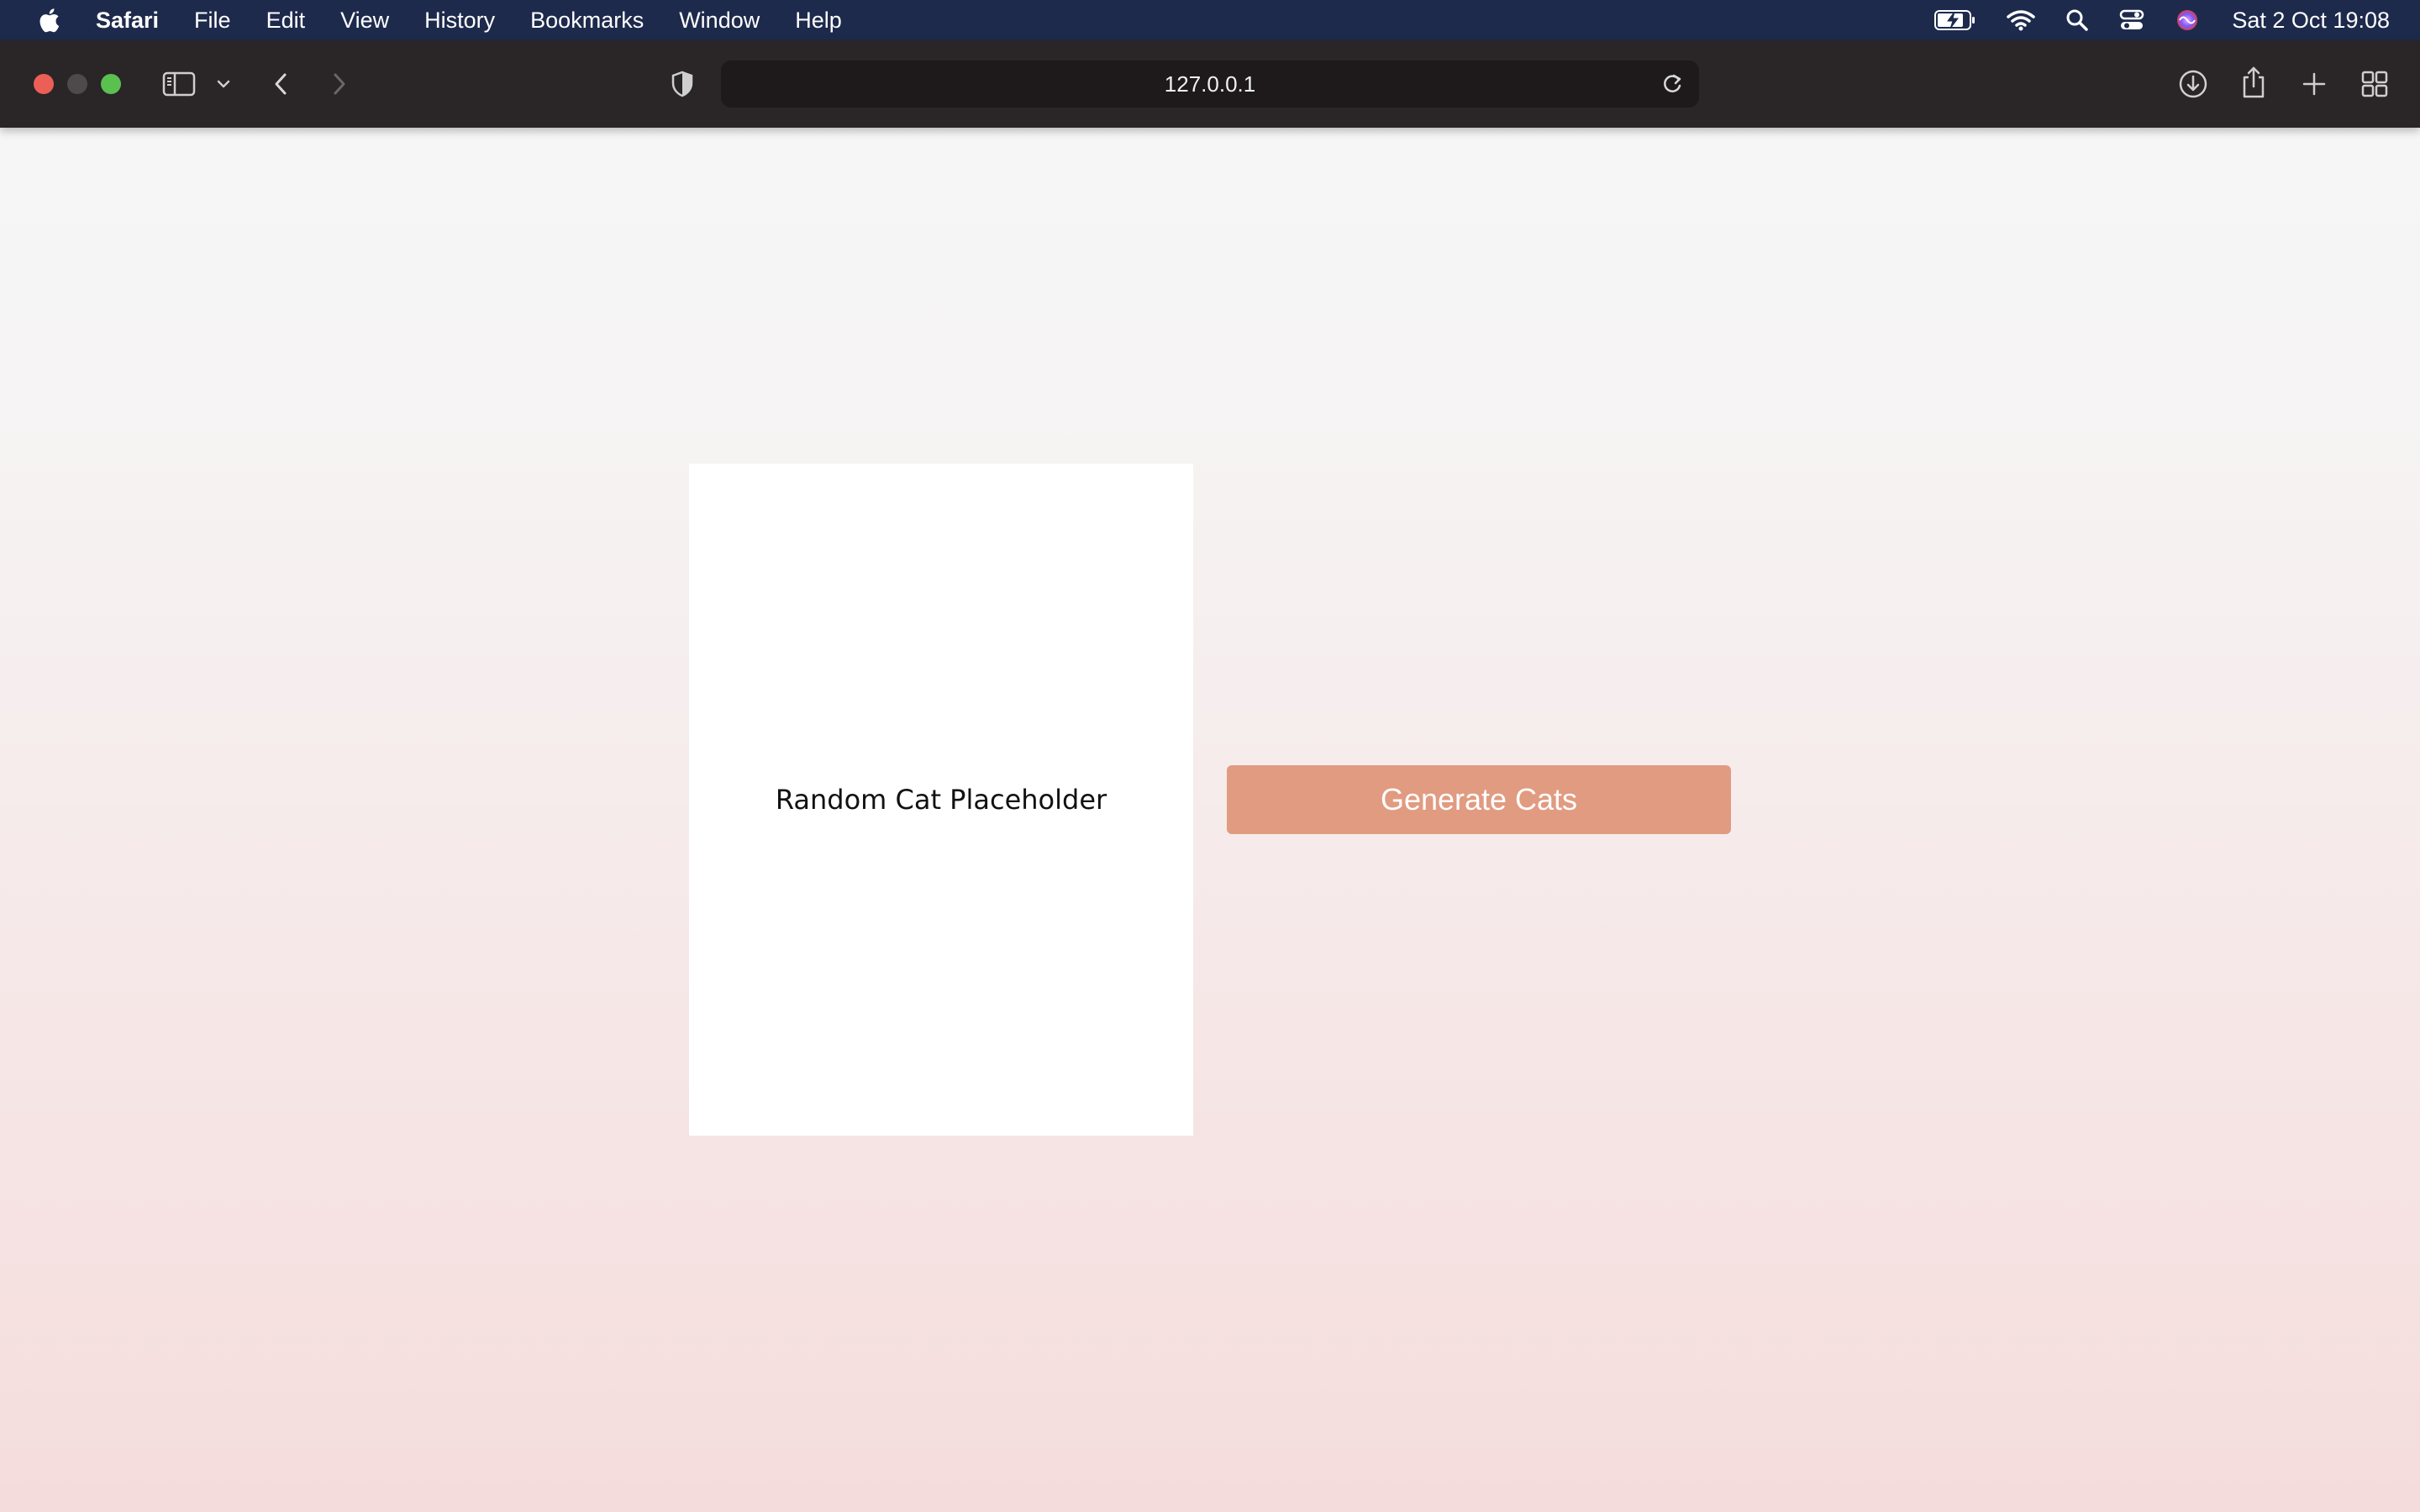 This screenshot has width=2420, height=1512. Describe the element at coordinates (2022, 20) in the screenshot. I see `wifi-icon` at that location.